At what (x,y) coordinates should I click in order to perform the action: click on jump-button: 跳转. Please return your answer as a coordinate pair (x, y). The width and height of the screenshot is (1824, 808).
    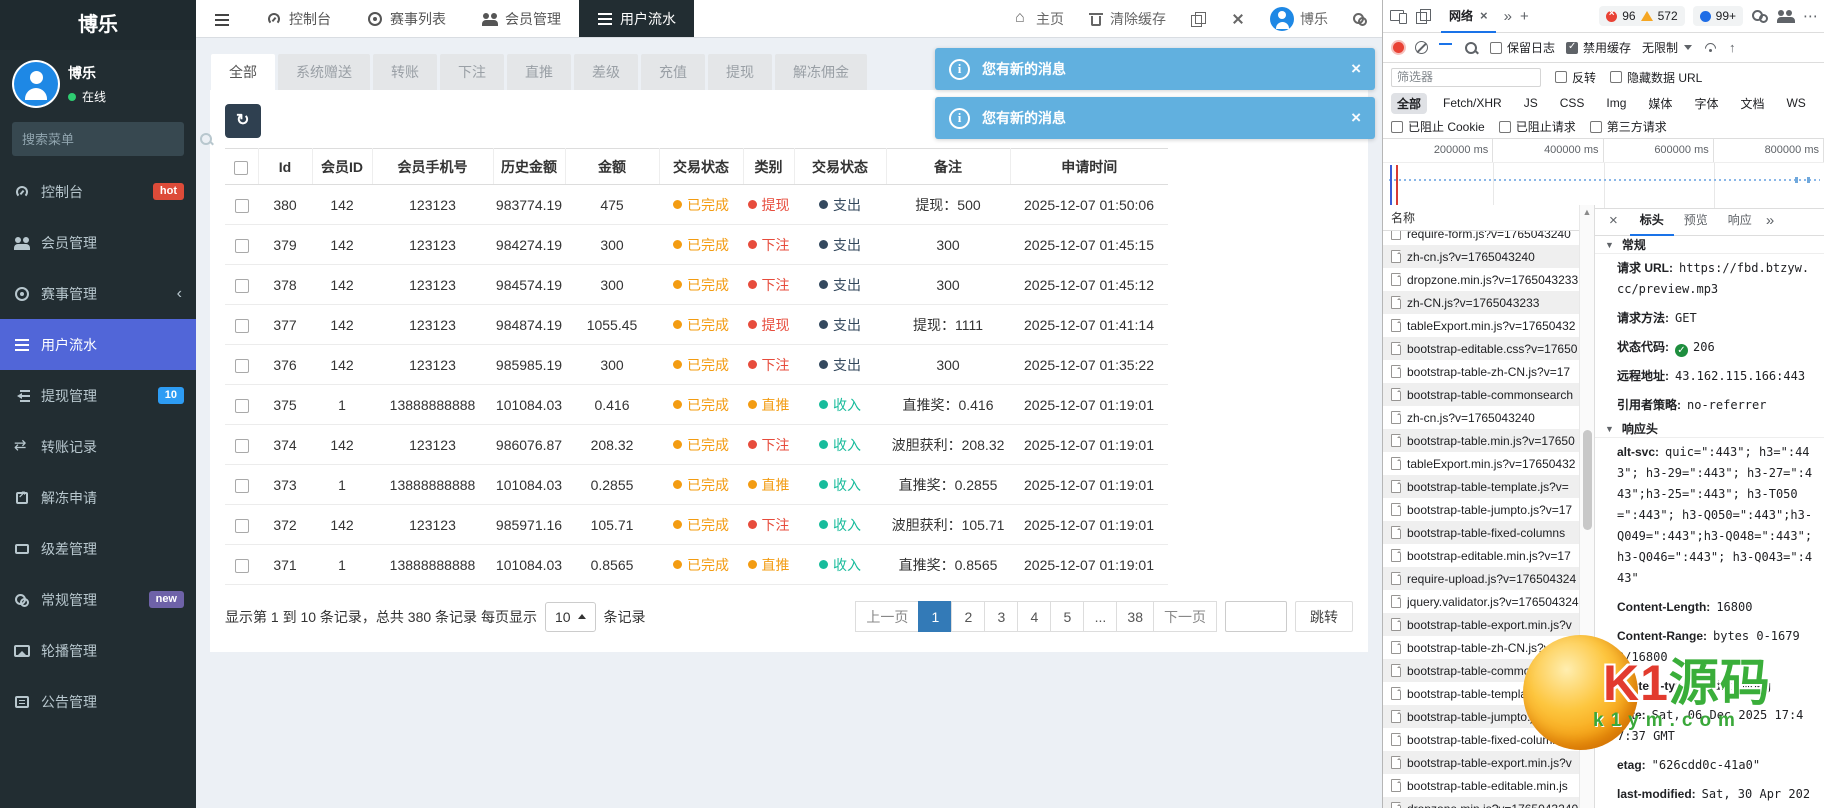
    Looking at the image, I should click on (1324, 616).